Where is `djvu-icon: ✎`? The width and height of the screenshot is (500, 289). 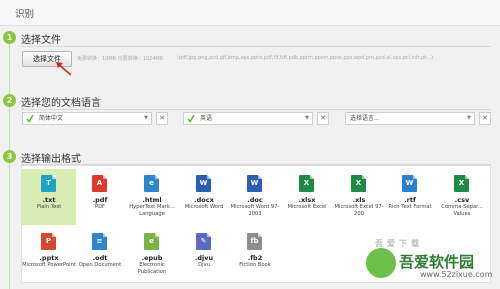 djvu-icon: ✎ is located at coordinates (203, 241).